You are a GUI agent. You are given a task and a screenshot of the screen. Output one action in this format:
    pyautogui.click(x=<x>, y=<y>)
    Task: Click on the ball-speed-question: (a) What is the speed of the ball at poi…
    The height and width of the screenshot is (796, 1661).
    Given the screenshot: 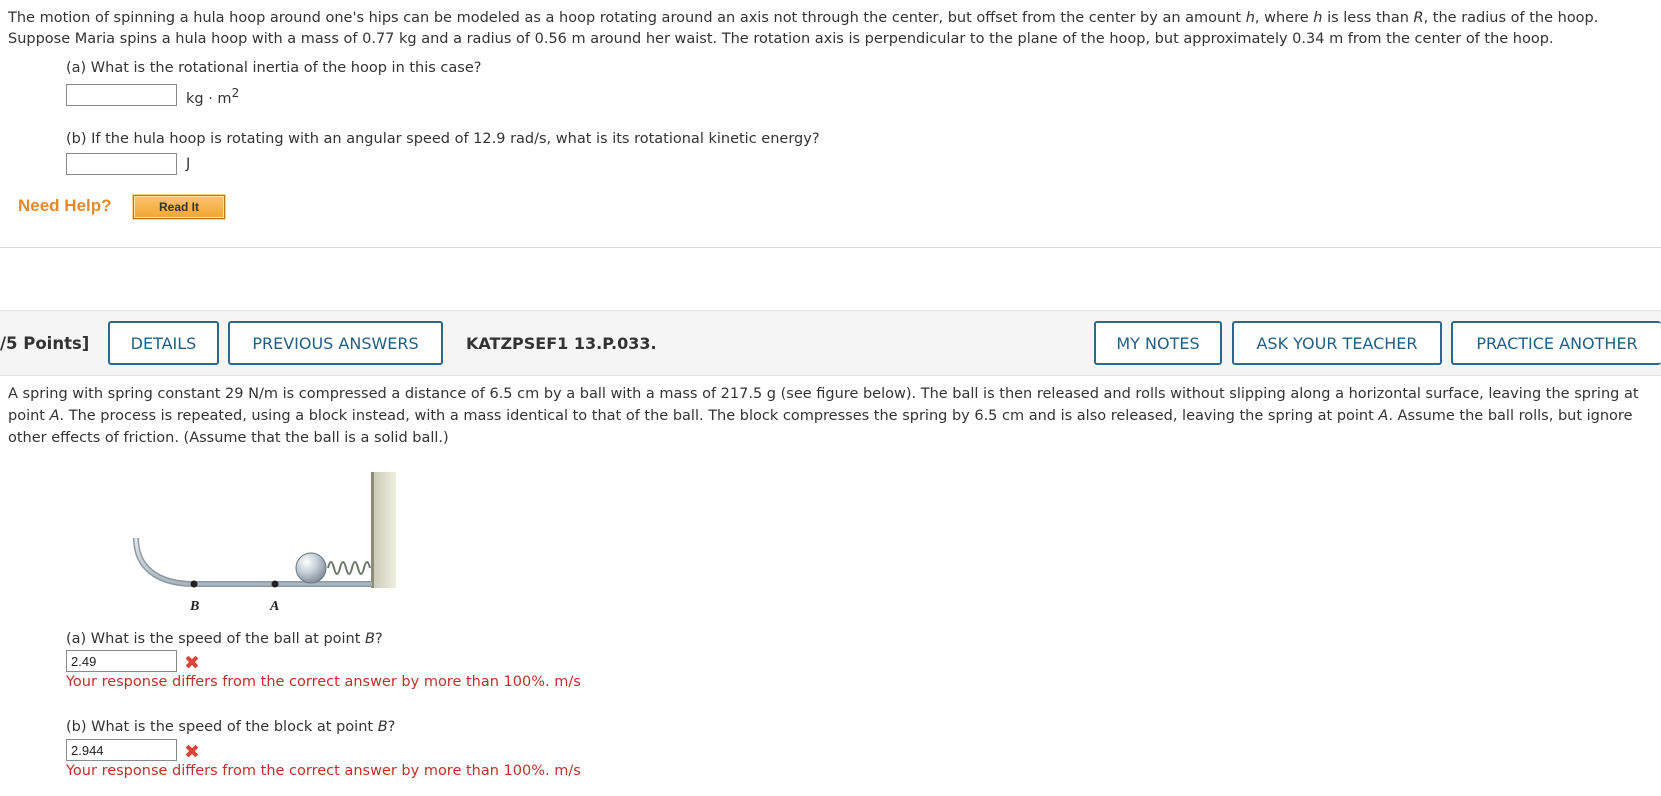 What is the action you would take?
    pyautogui.click(x=224, y=639)
    